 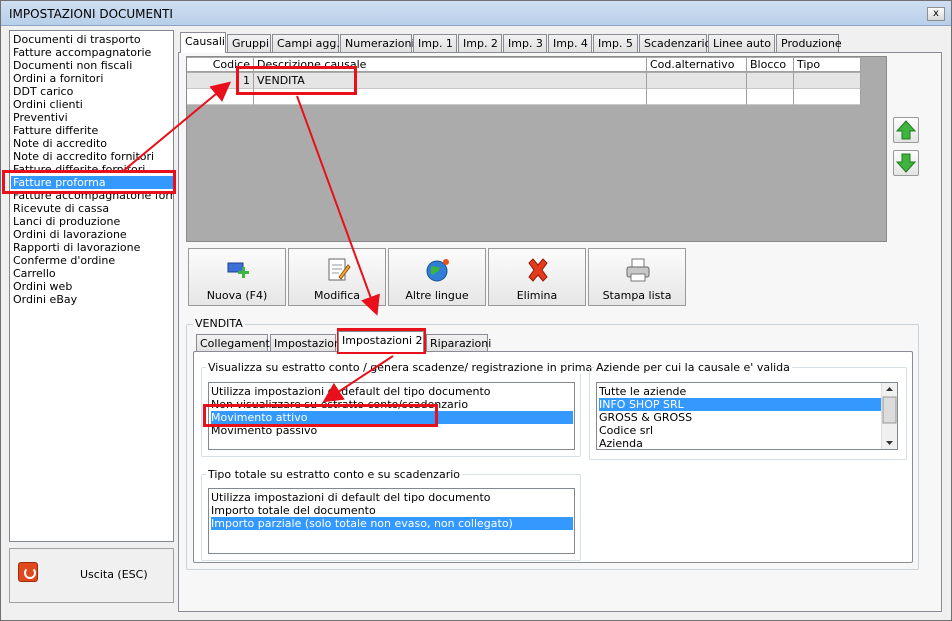 What do you see at coordinates (249, 43) in the screenshot?
I see `tab-1: Gruppi` at bounding box center [249, 43].